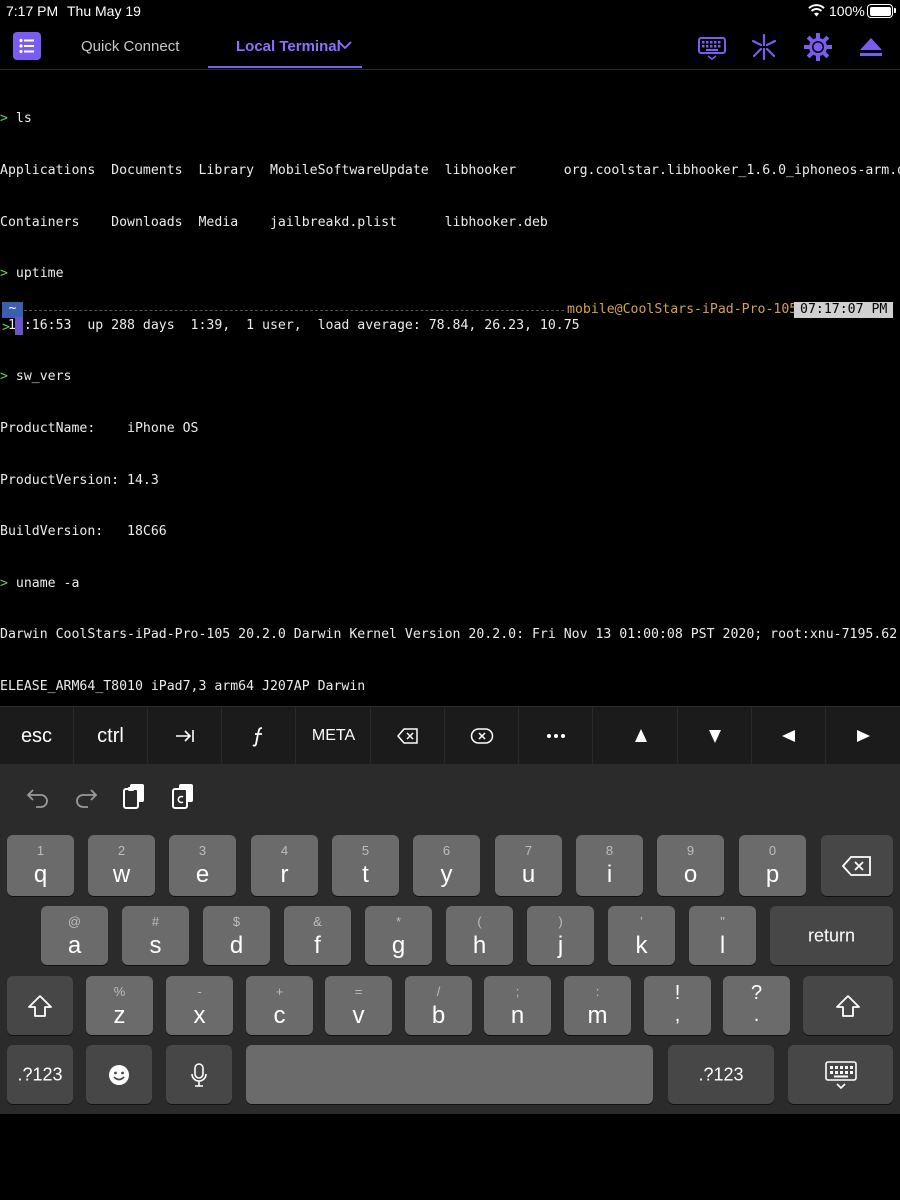 This screenshot has width=900, height=1200. I want to click on list-icon, so click(26, 46).